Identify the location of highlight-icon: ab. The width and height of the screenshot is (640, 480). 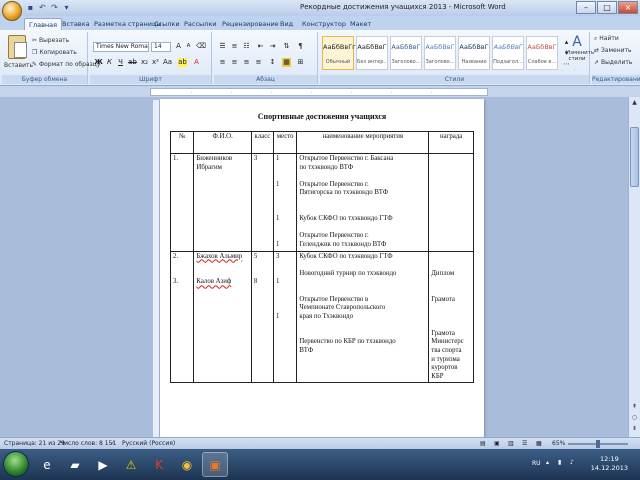
(182, 62).